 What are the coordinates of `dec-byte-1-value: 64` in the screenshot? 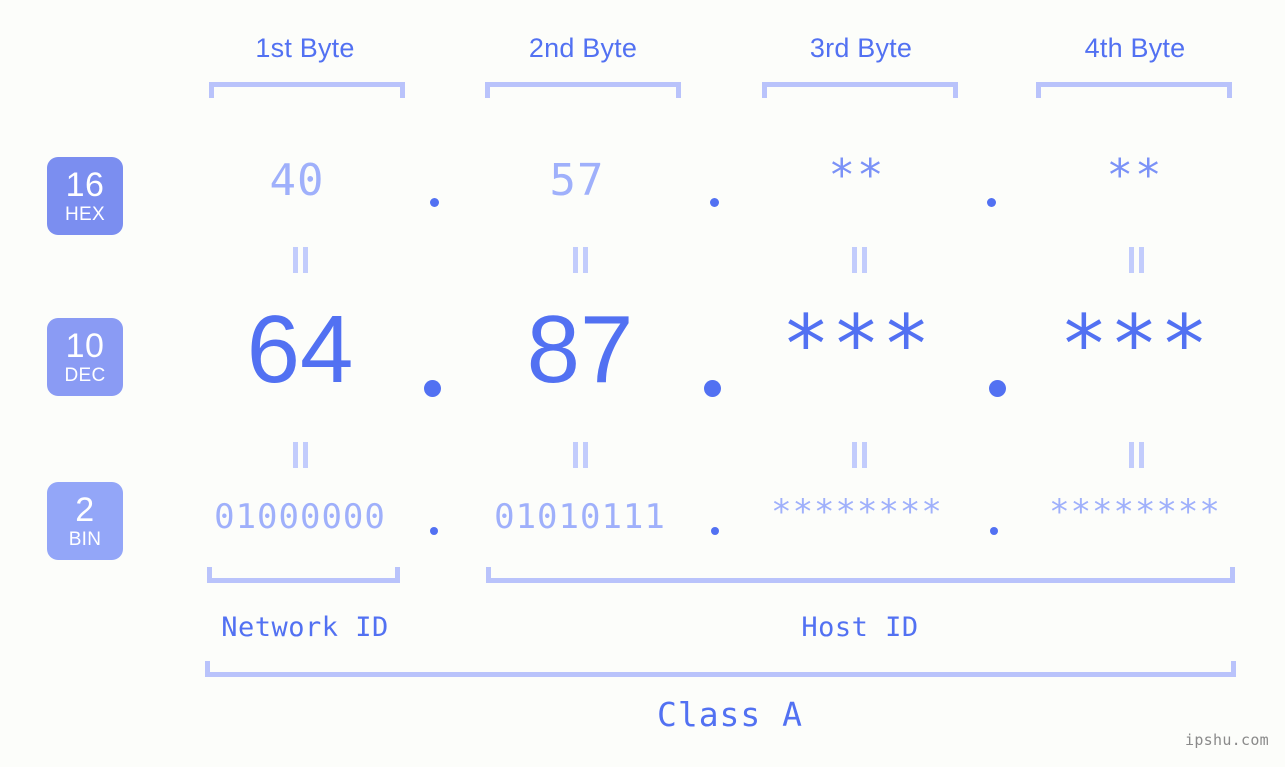 It's located at (300, 349).